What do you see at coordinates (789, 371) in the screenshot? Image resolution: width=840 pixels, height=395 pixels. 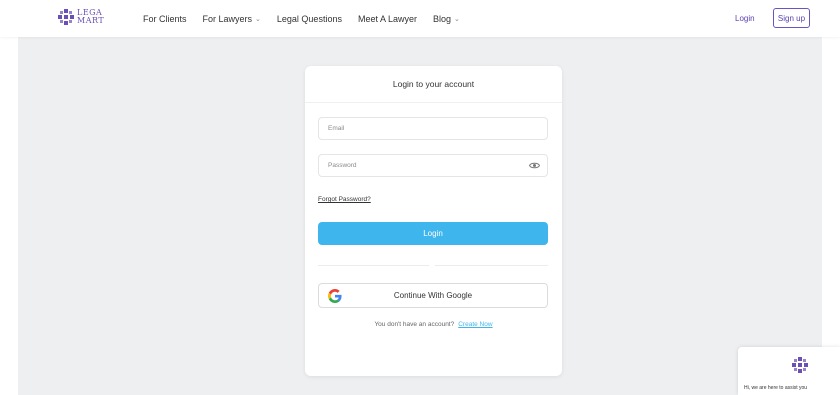 I see `chat-widget: Hi, we are here to assist you` at bounding box center [789, 371].